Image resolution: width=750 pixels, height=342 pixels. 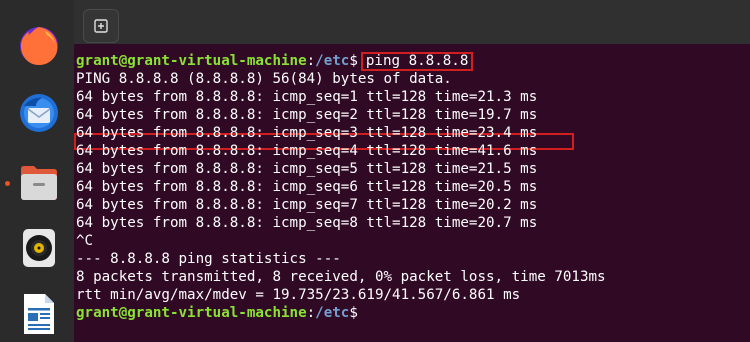 What do you see at coordinates (208, 259) in the screenshot?
I see `output-line: --- 8.8.8.8 ping statistics ---` at bounding box center [208, 259].